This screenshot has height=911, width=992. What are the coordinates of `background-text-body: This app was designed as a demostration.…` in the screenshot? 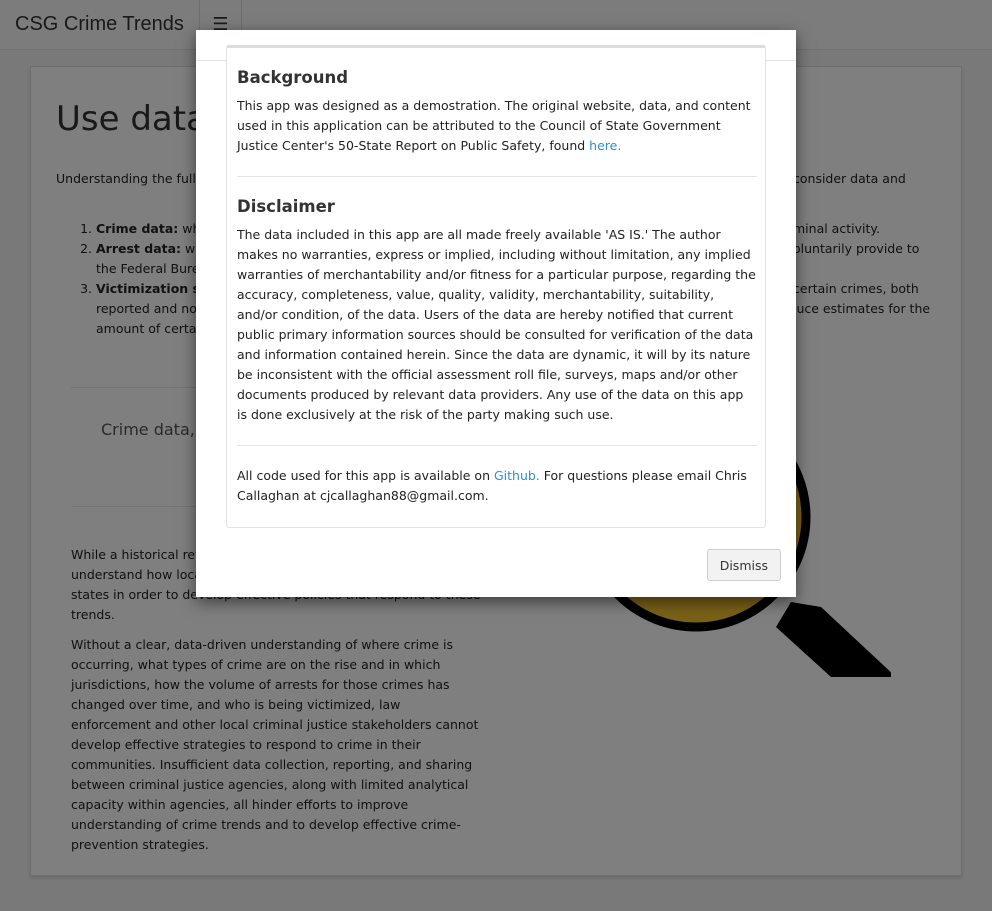 It's located at (494, 125).